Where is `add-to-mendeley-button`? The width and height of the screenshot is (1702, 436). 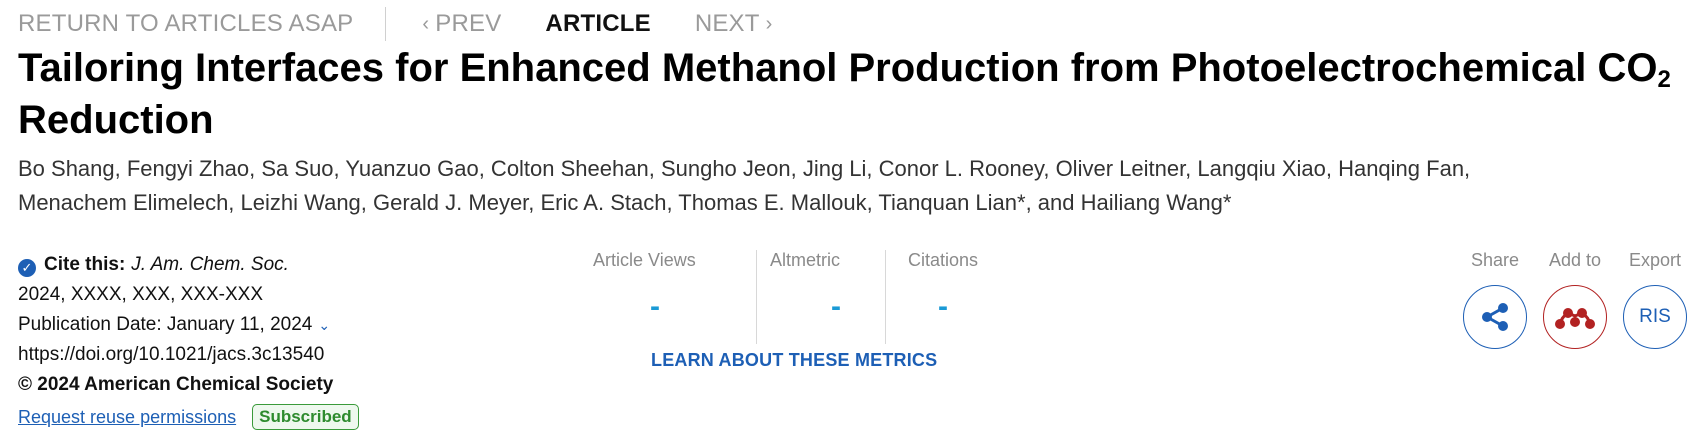 add-to-mendeley-button is located at coordinates (1575, 317).